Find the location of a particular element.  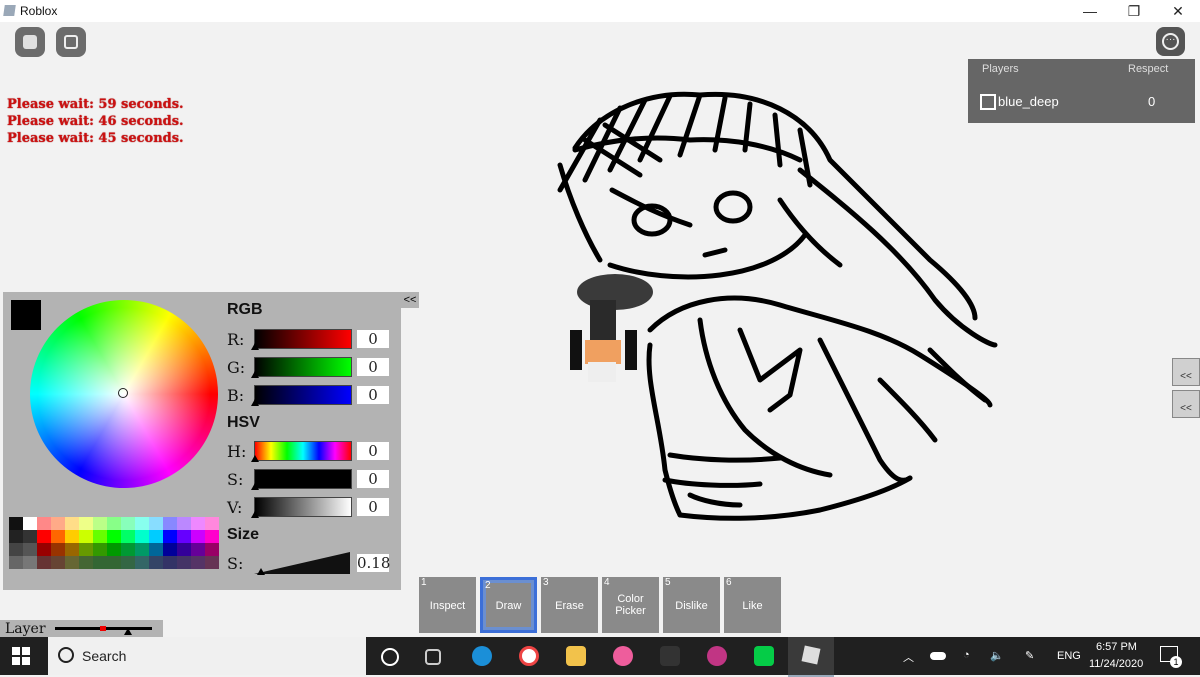

tray-chevron-icon: ︿ is located at coordinates (908, 657).